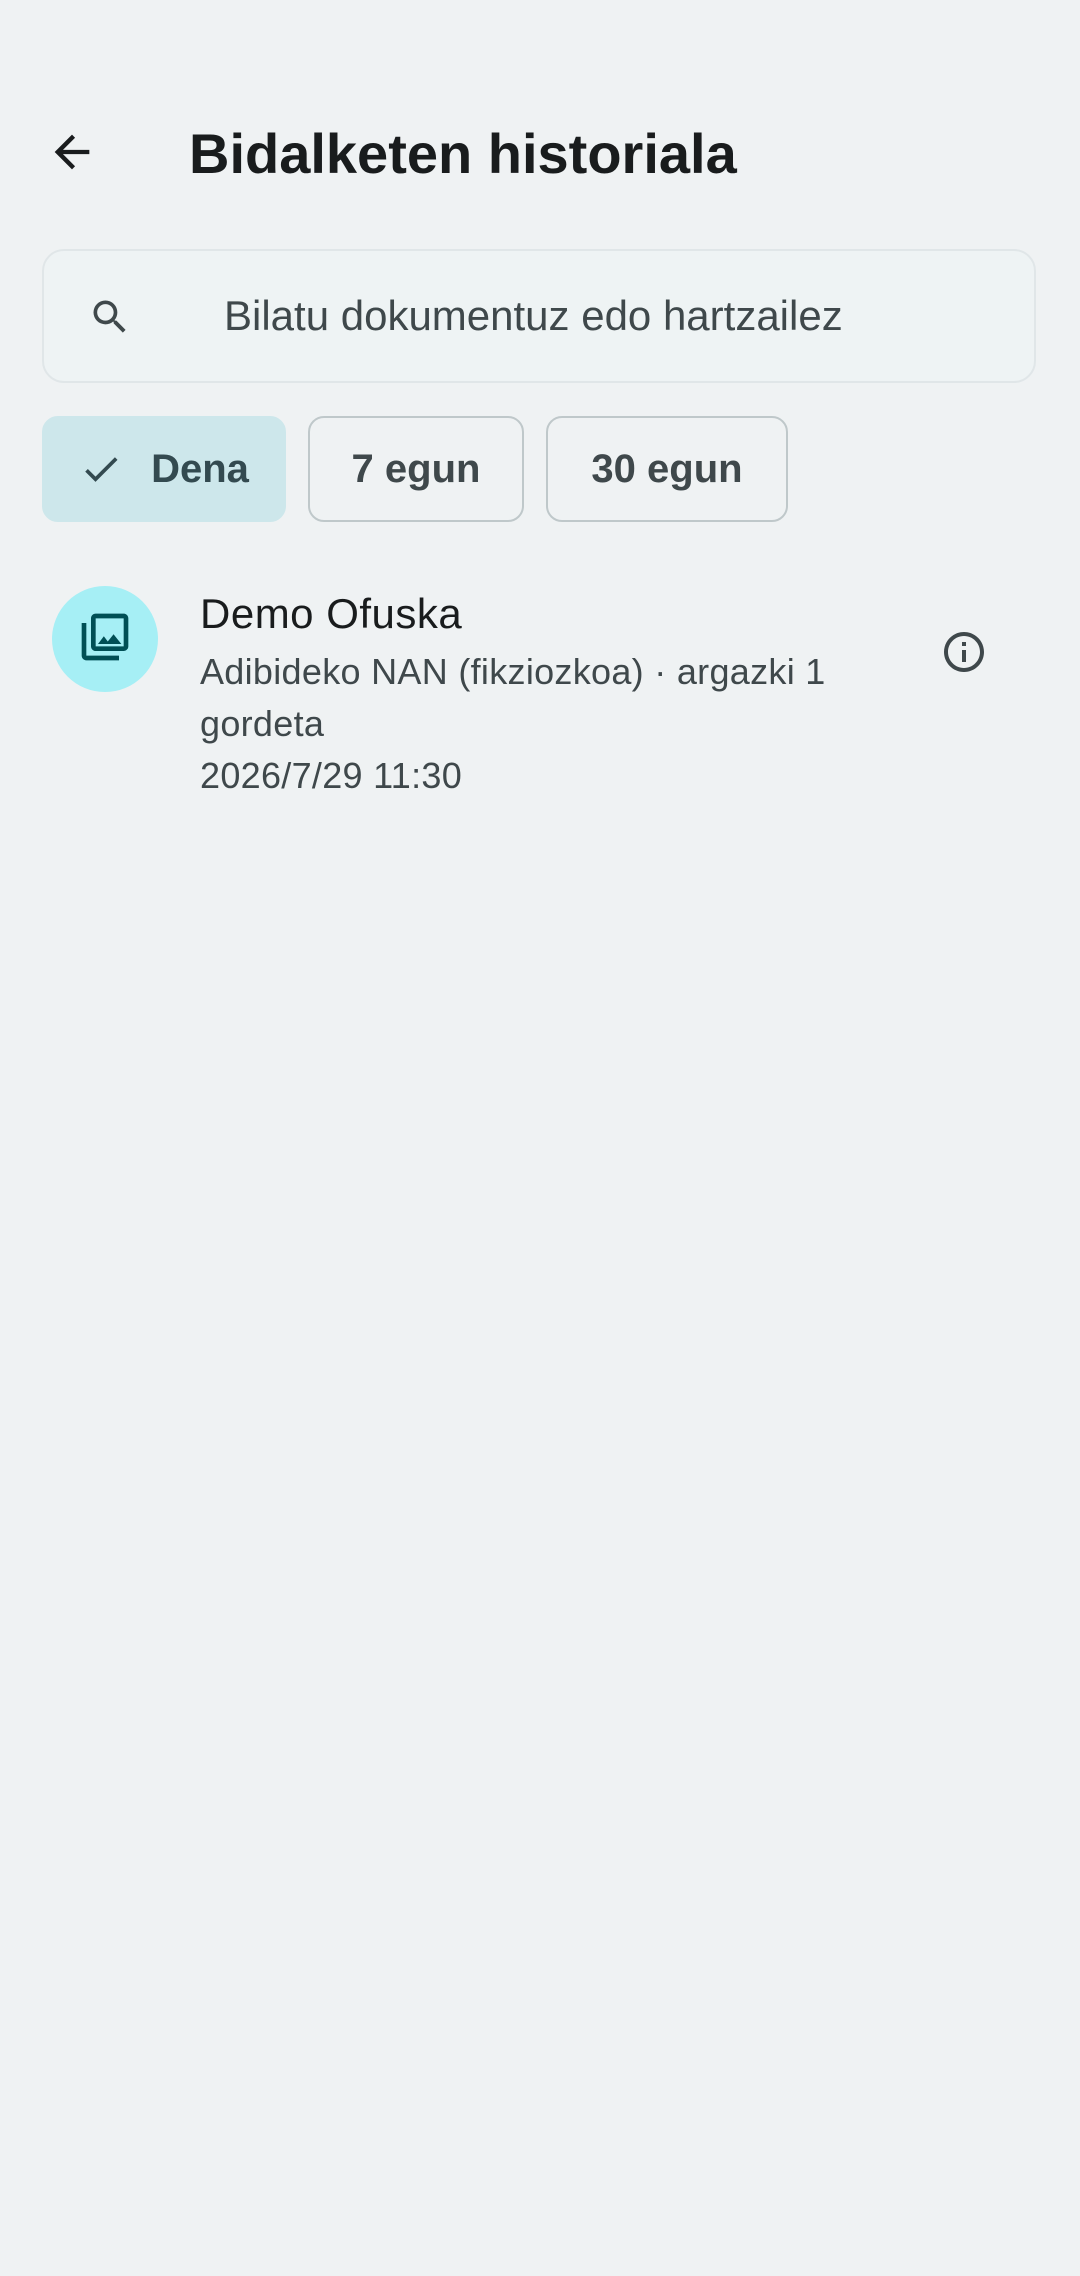 The height and width of the screenshot is (2276, 1080). What do you see at coordinates (463, 153) in the screenshot?
I see `page-title: Bidalketen historiala` at bounding box center [463, 153].